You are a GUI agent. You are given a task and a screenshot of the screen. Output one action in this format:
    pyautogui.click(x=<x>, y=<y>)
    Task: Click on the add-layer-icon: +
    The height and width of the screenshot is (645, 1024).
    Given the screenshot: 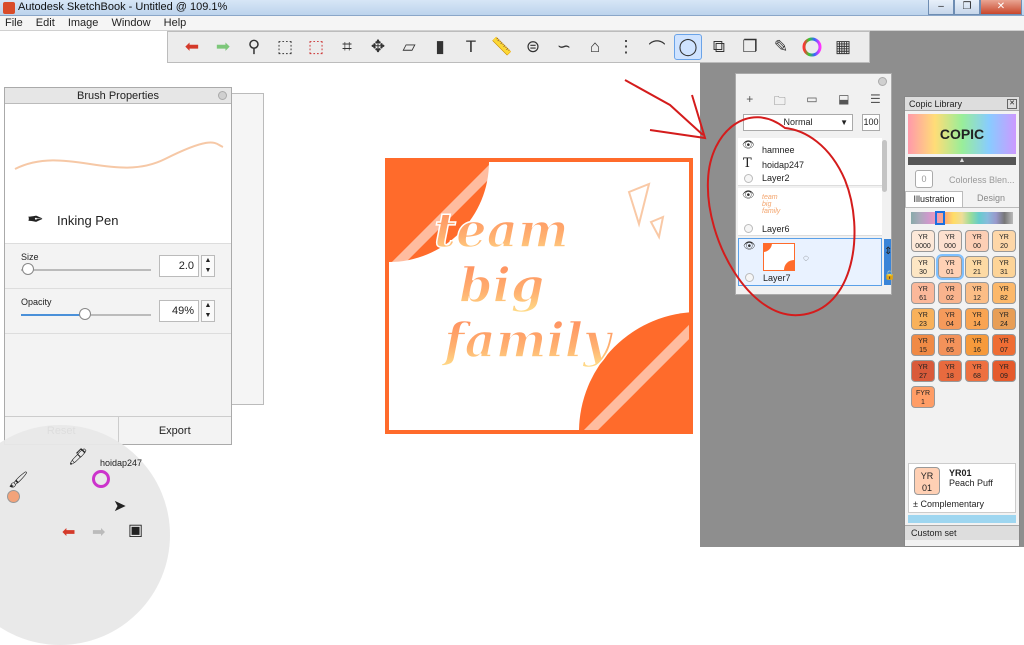 What is the action you would take?
    pyautogui.click(x=749, y=102)
    